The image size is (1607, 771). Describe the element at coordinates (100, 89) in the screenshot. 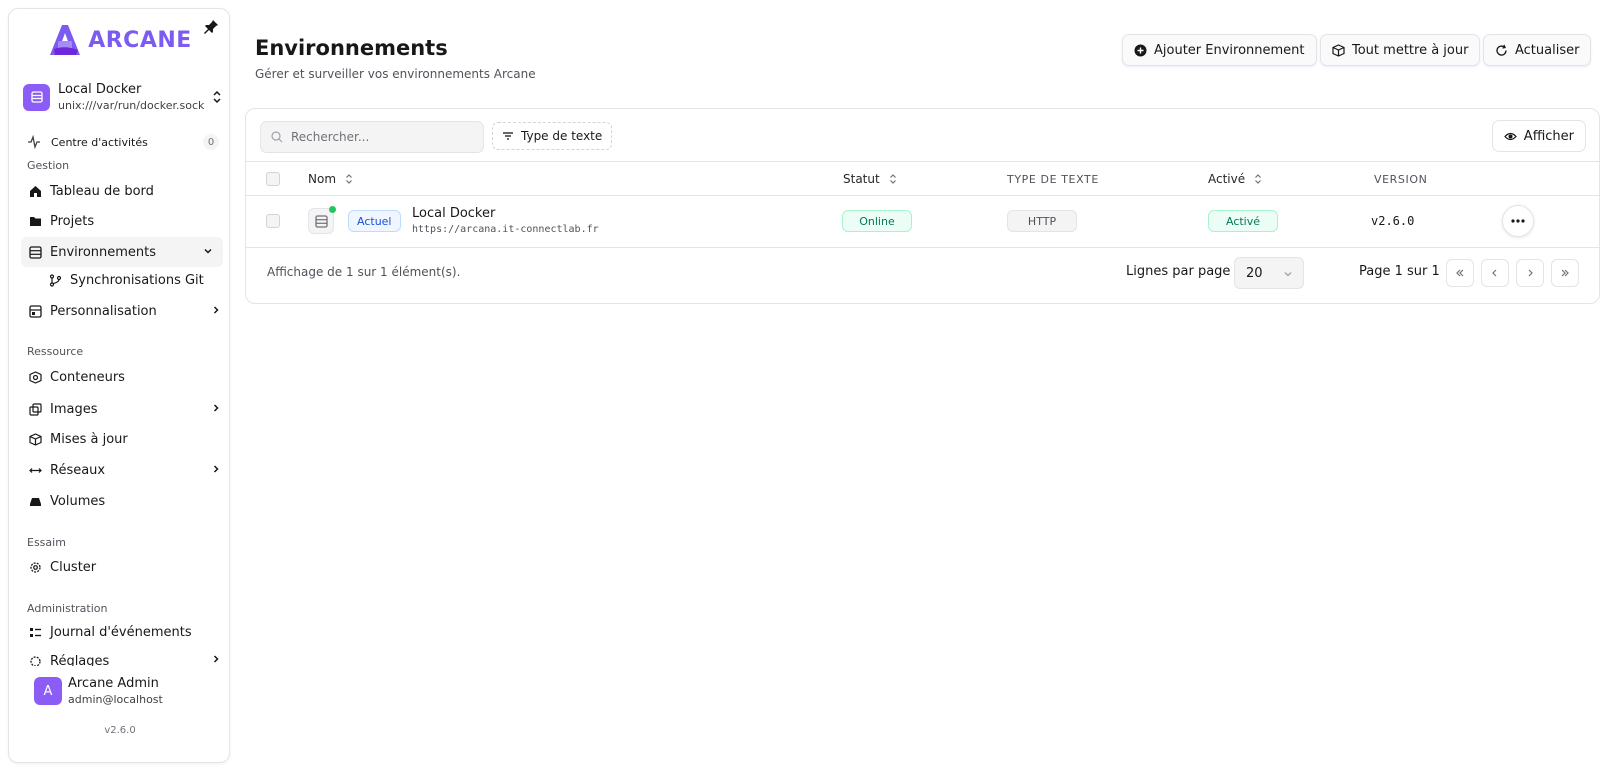

I see `environment-name: Local Docker` at that location.